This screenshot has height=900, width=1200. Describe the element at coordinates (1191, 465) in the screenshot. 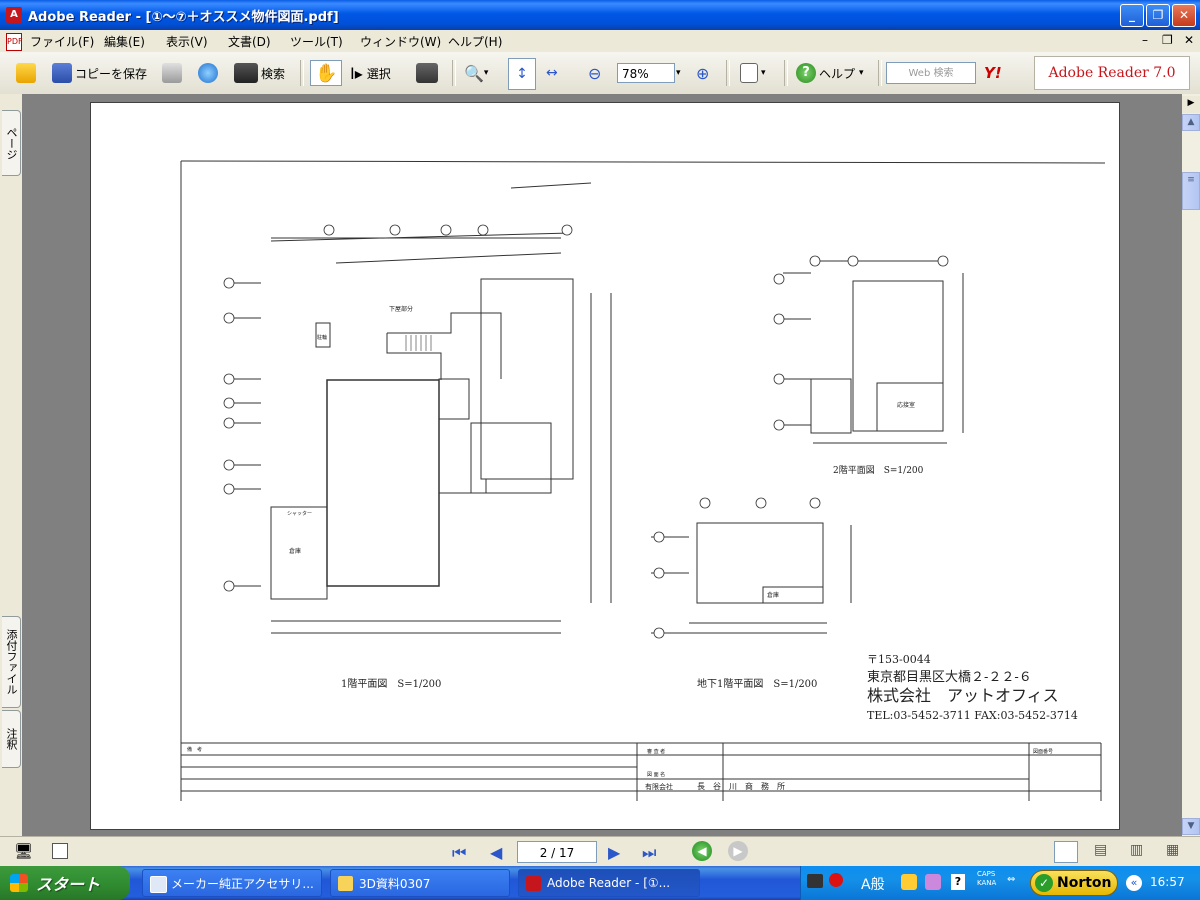

I see `vertical-scrollbar: ▶ ▲ ≡ ▼` at that location.